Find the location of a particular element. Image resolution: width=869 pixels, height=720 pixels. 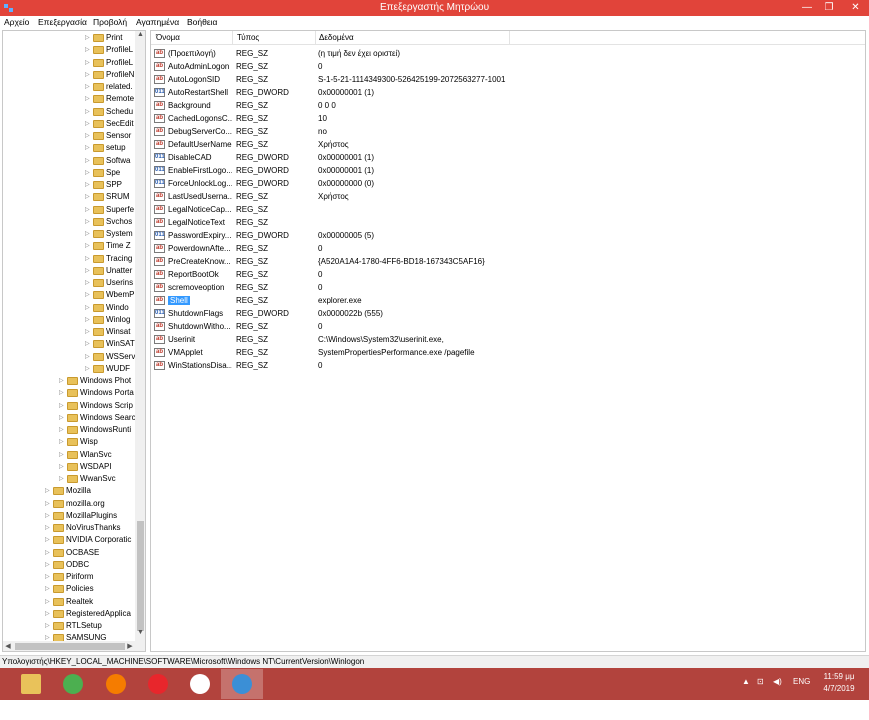

tree-item: ▷ Windows Phot is located at coordinates (95, 381).